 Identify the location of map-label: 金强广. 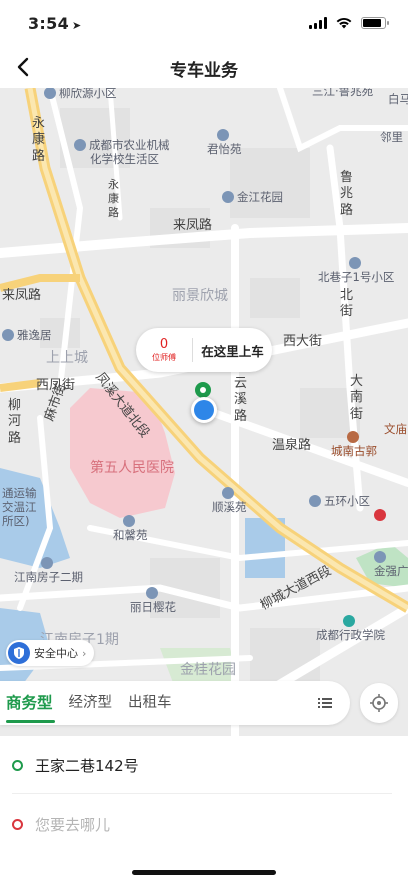
(391, 564).